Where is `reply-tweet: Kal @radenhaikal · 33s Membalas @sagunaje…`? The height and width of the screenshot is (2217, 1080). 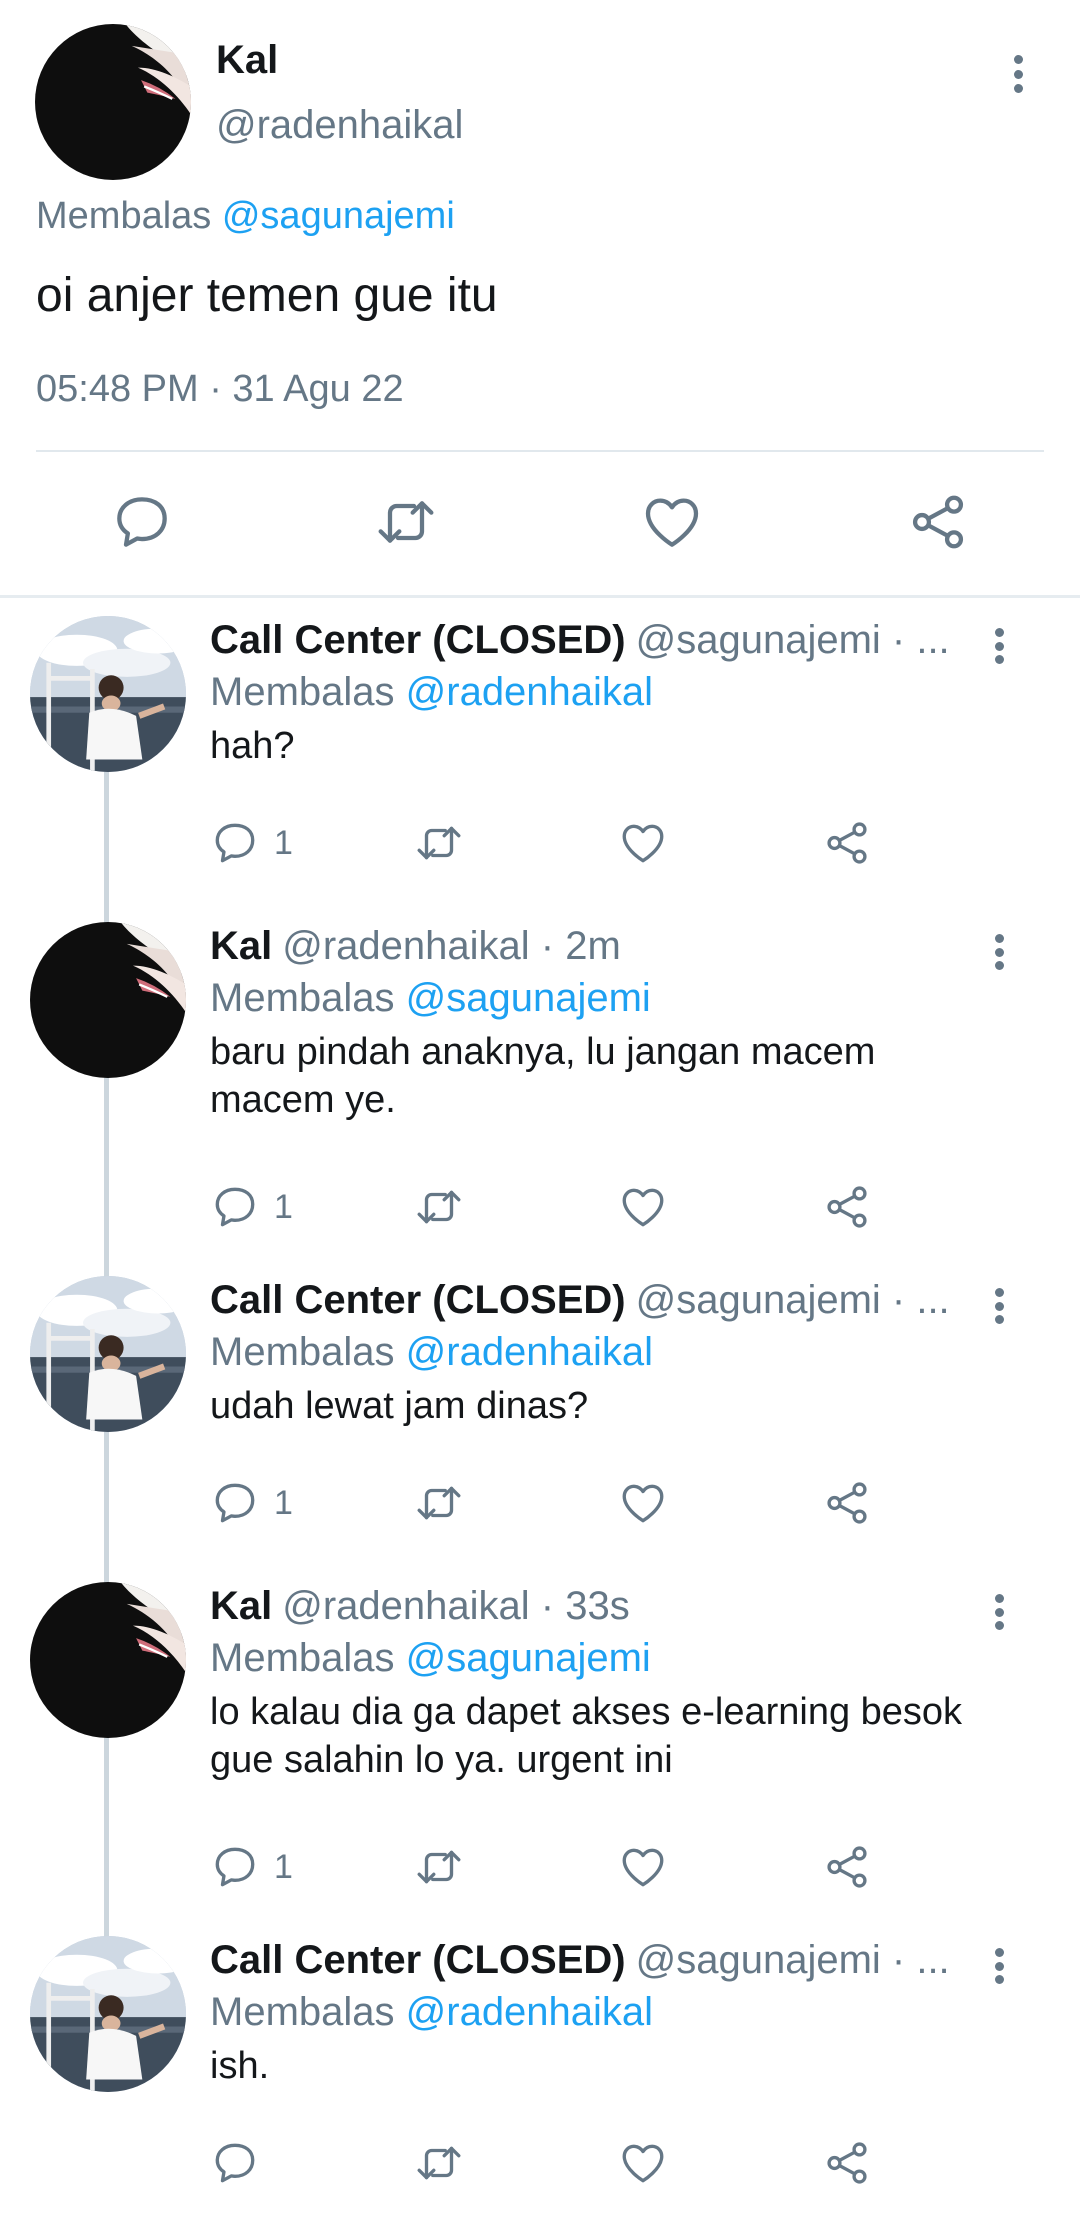
reply-tweet: Kal @radenhaikal · 33s Membalas @sagunaje… is located at coordinates (540, 1727).